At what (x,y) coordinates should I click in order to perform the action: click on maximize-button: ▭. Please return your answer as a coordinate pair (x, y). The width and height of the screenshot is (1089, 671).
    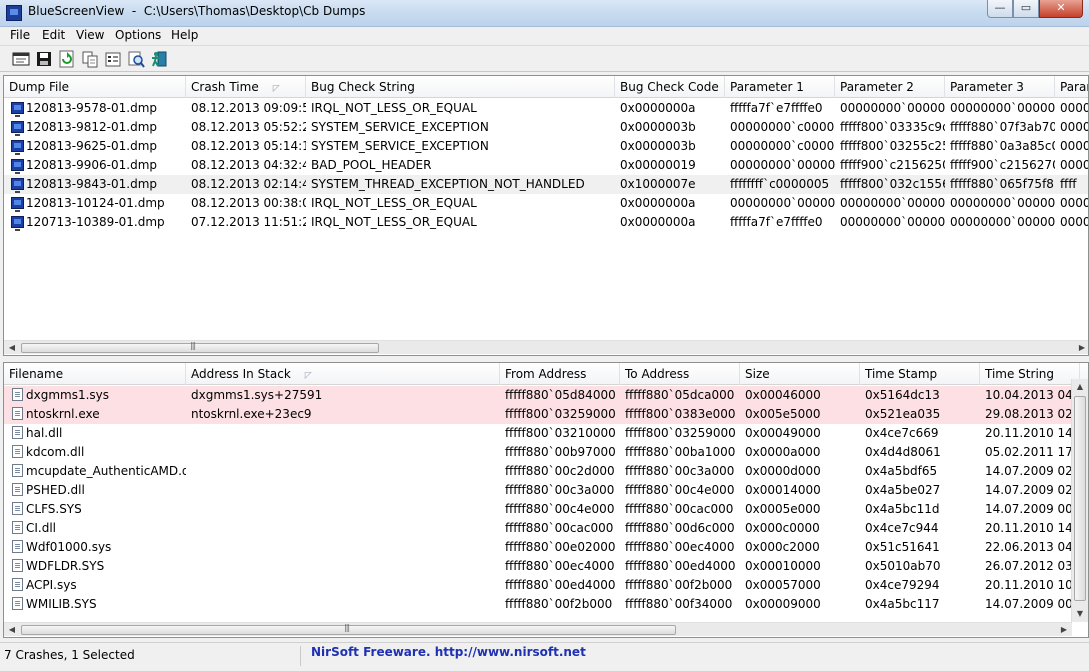
    Looking at the image, I should click on (1026, 9).